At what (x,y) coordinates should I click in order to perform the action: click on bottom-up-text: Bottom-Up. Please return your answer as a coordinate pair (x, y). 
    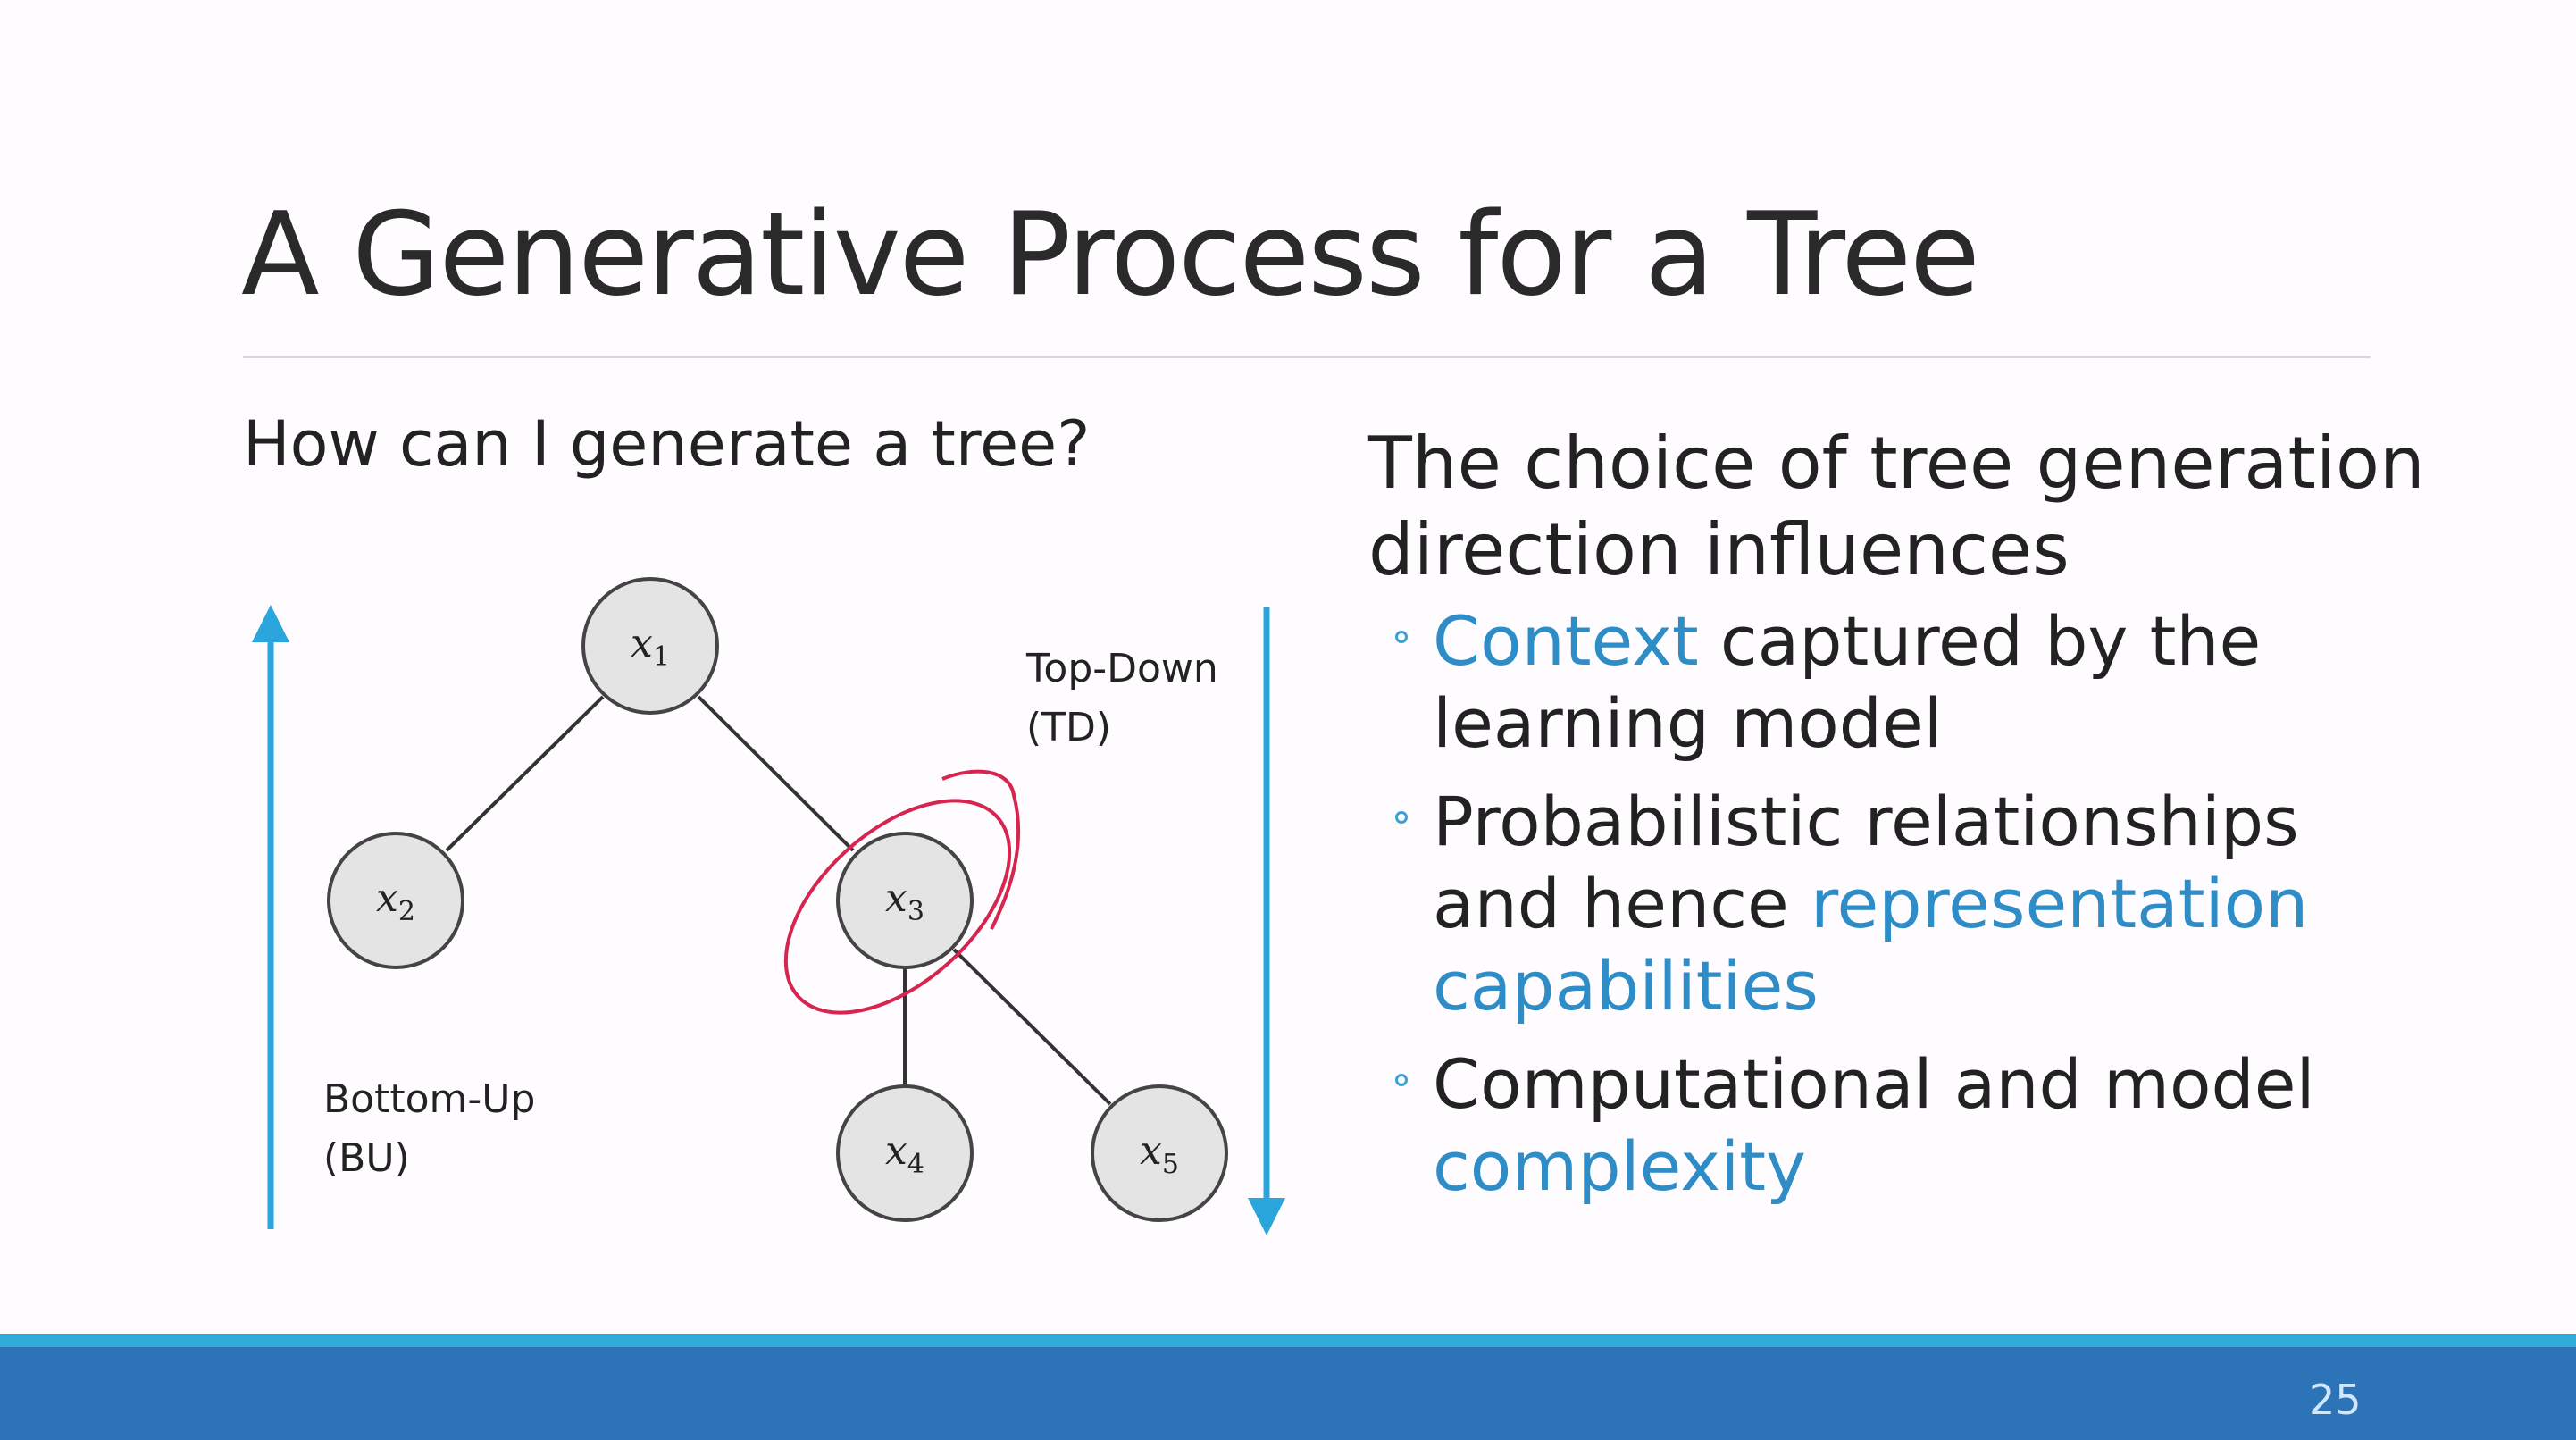
    Looking at the image, I should click on (430, 1099).